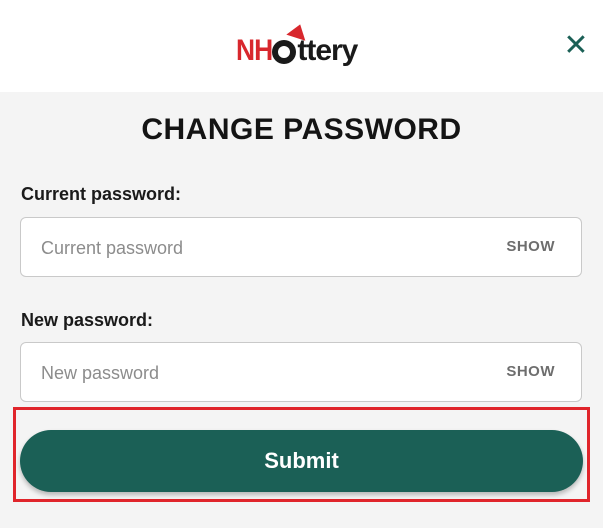  Describe the element at coordinates (261, 373) in the screenshot. I see `new-password-input` at that location.